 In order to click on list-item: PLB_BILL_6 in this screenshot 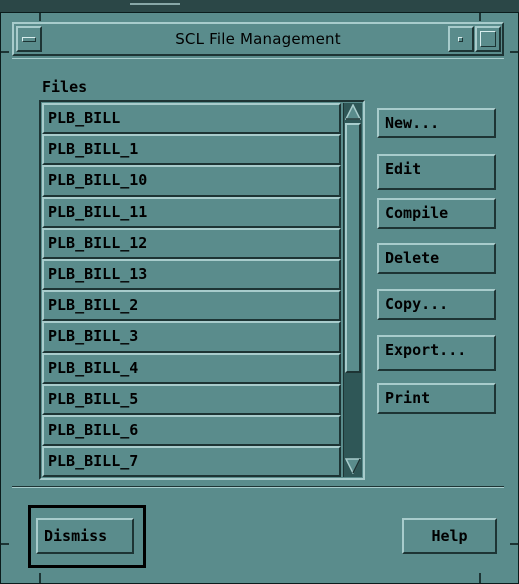, I will do `click(191, 430)`.